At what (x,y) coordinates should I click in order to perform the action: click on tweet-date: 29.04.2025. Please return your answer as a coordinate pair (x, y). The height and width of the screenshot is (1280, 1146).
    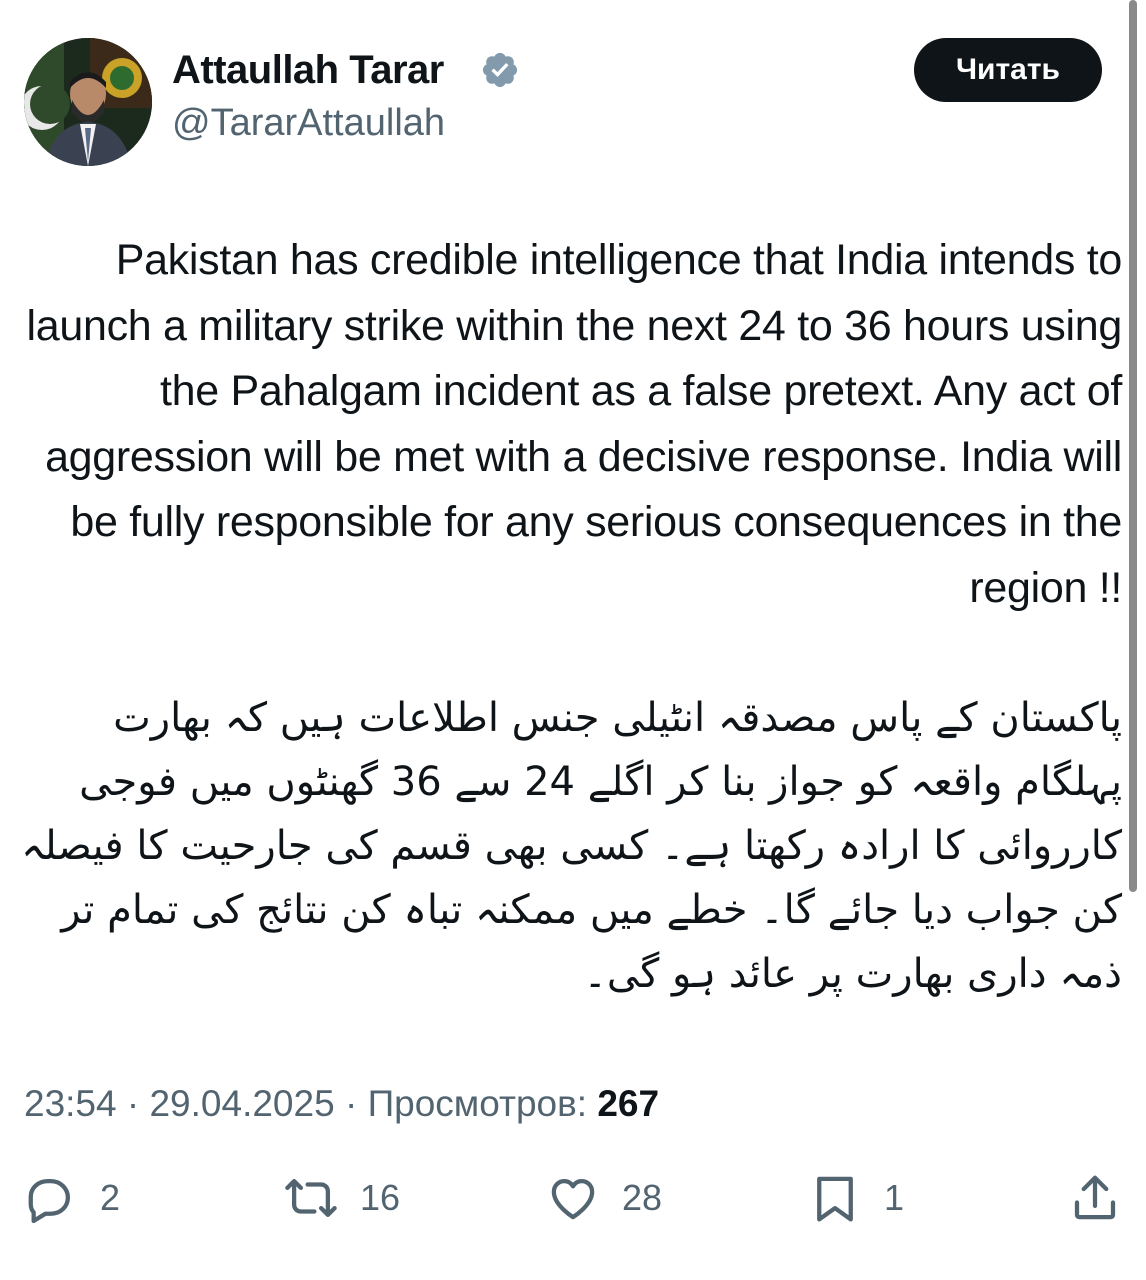
    Looking at the image, I should click on (241, 1103).